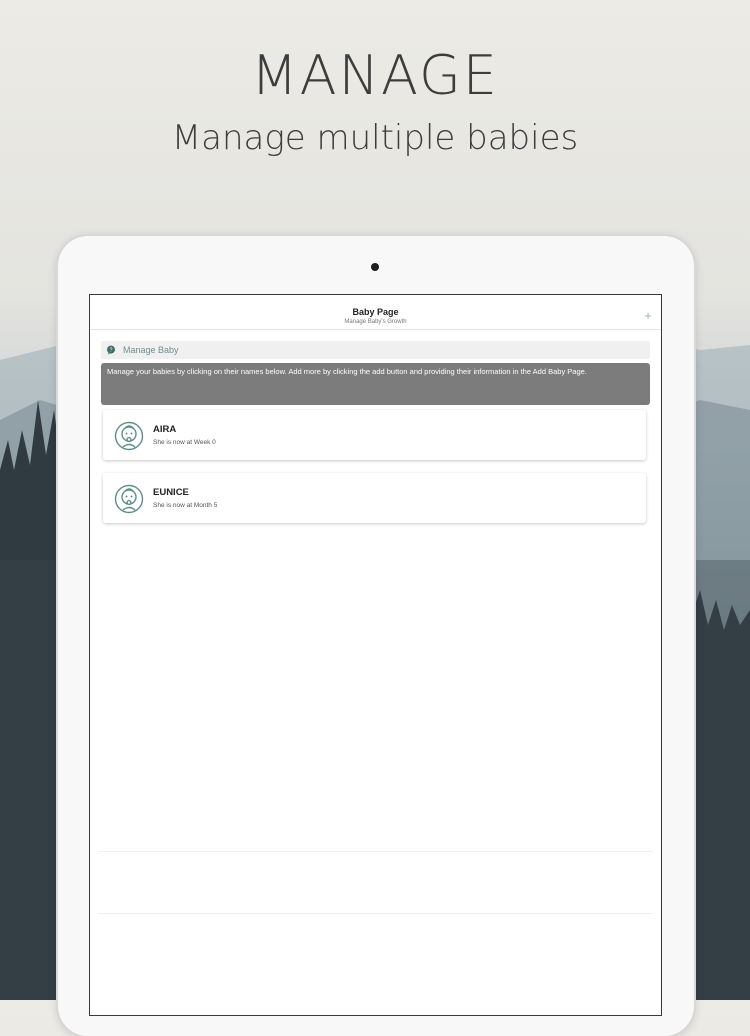  I want to click on add-baby-button: +, so click(648, 316).